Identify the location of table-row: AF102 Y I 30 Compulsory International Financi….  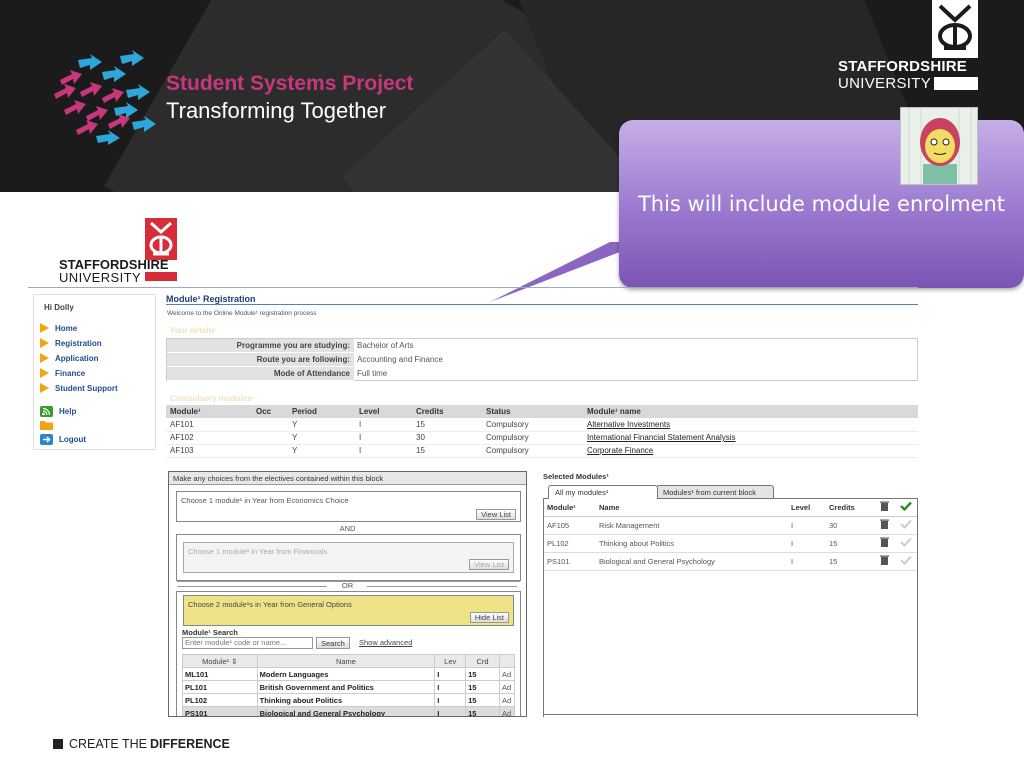
(542, 438).